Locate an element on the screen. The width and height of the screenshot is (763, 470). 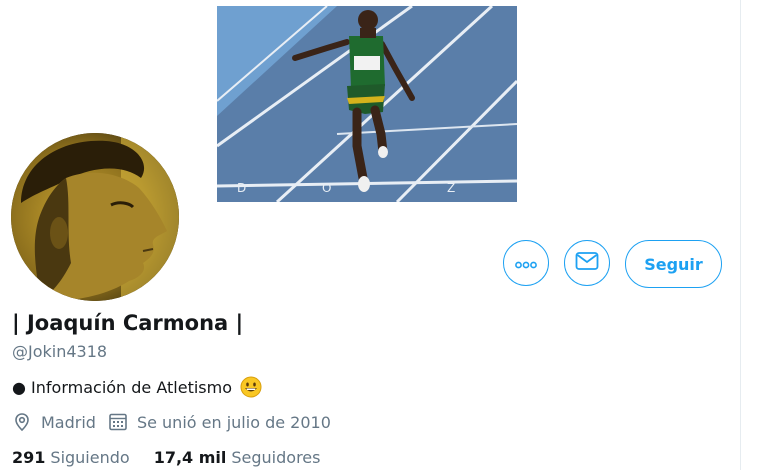
more-options-button is located at coordinates (526, 263).